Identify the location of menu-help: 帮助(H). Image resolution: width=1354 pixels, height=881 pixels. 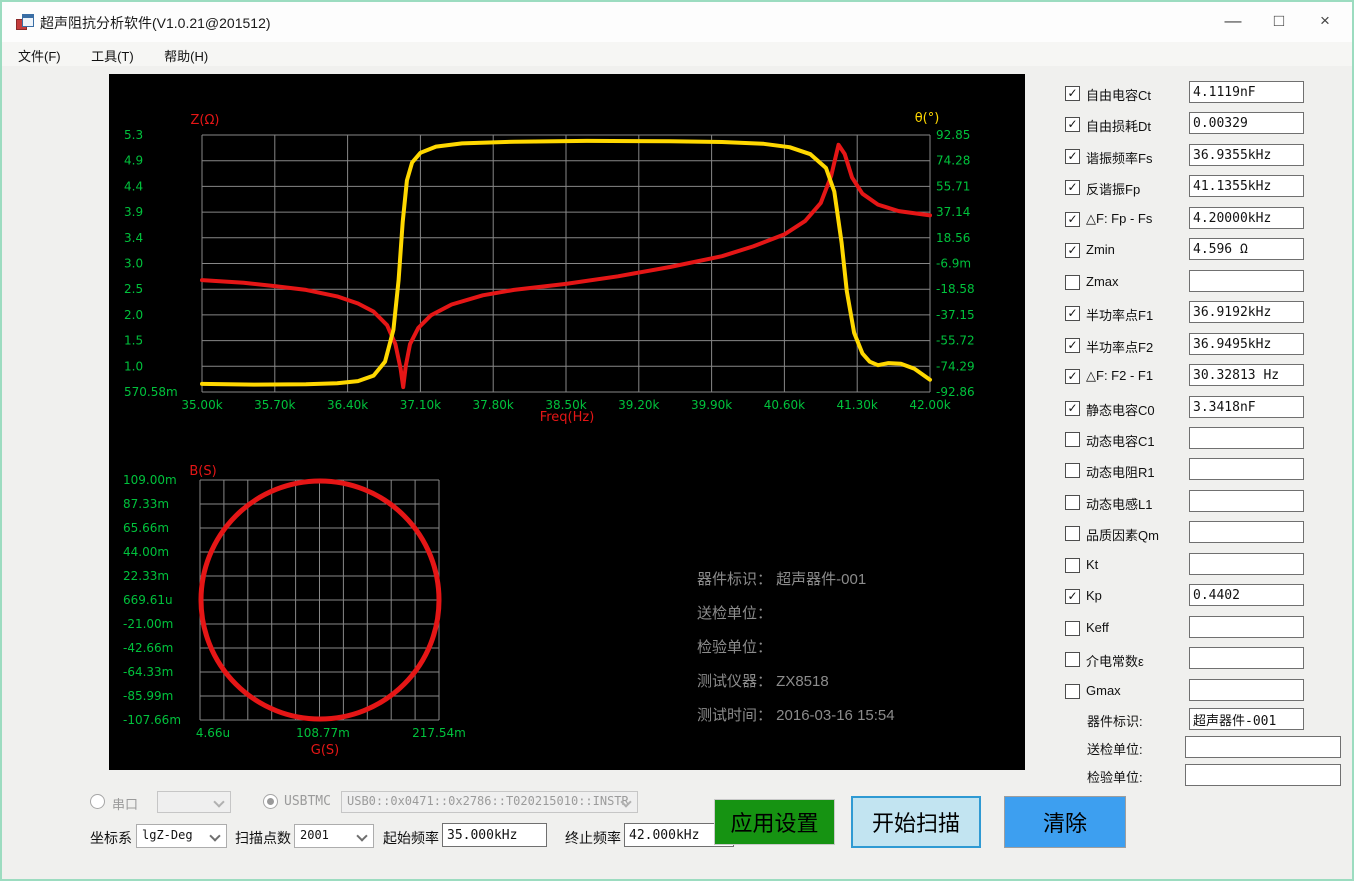
(186, 55).